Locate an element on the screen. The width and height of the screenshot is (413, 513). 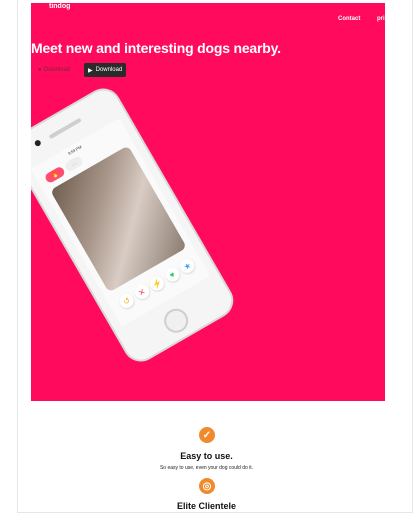
phone-home-button is located at coordinates (176, 321).